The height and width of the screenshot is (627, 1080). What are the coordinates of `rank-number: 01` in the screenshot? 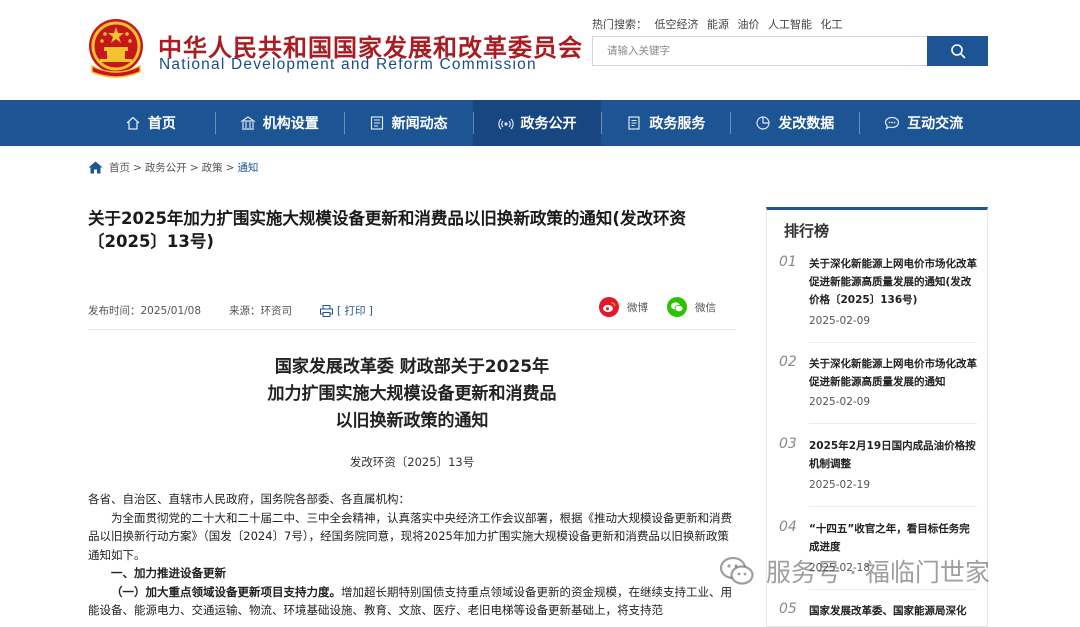 It's located at (788, 262).